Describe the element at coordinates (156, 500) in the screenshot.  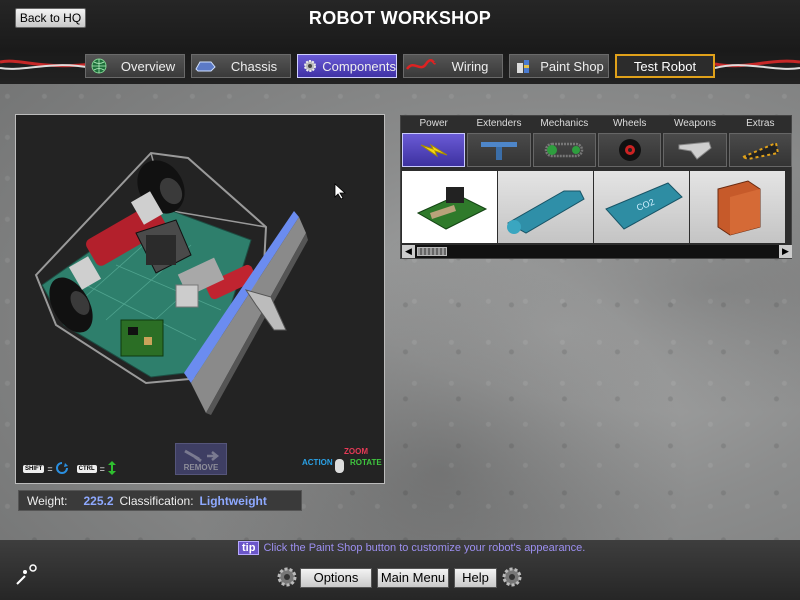
I see `classification-label: Classification:` at that location.